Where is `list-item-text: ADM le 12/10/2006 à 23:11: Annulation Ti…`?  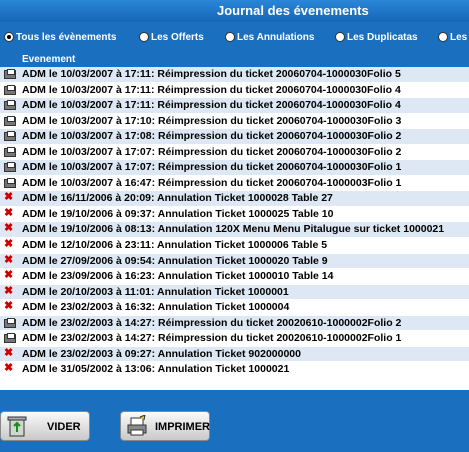
list-item-text: ADM le 12/10/2006 à 23:11: Annulation Ti… is located at coordinates (175, 245).